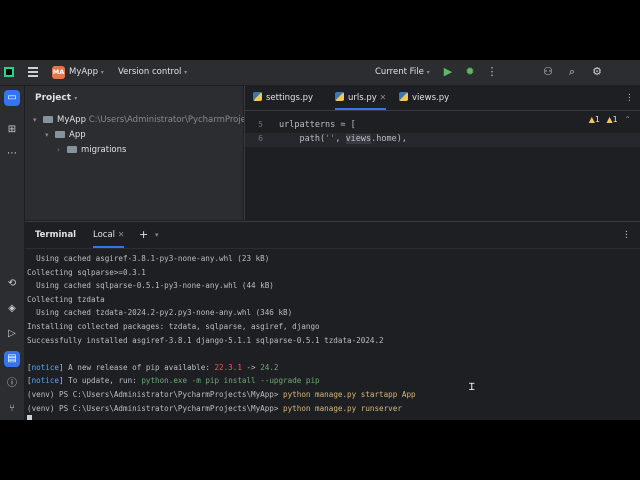 The height and width of the screenshot is (480, 640). Describe the element at coordinates (157, 235) in the screenshot. I see `terminal-dropdown-icon: ▾` at that location.